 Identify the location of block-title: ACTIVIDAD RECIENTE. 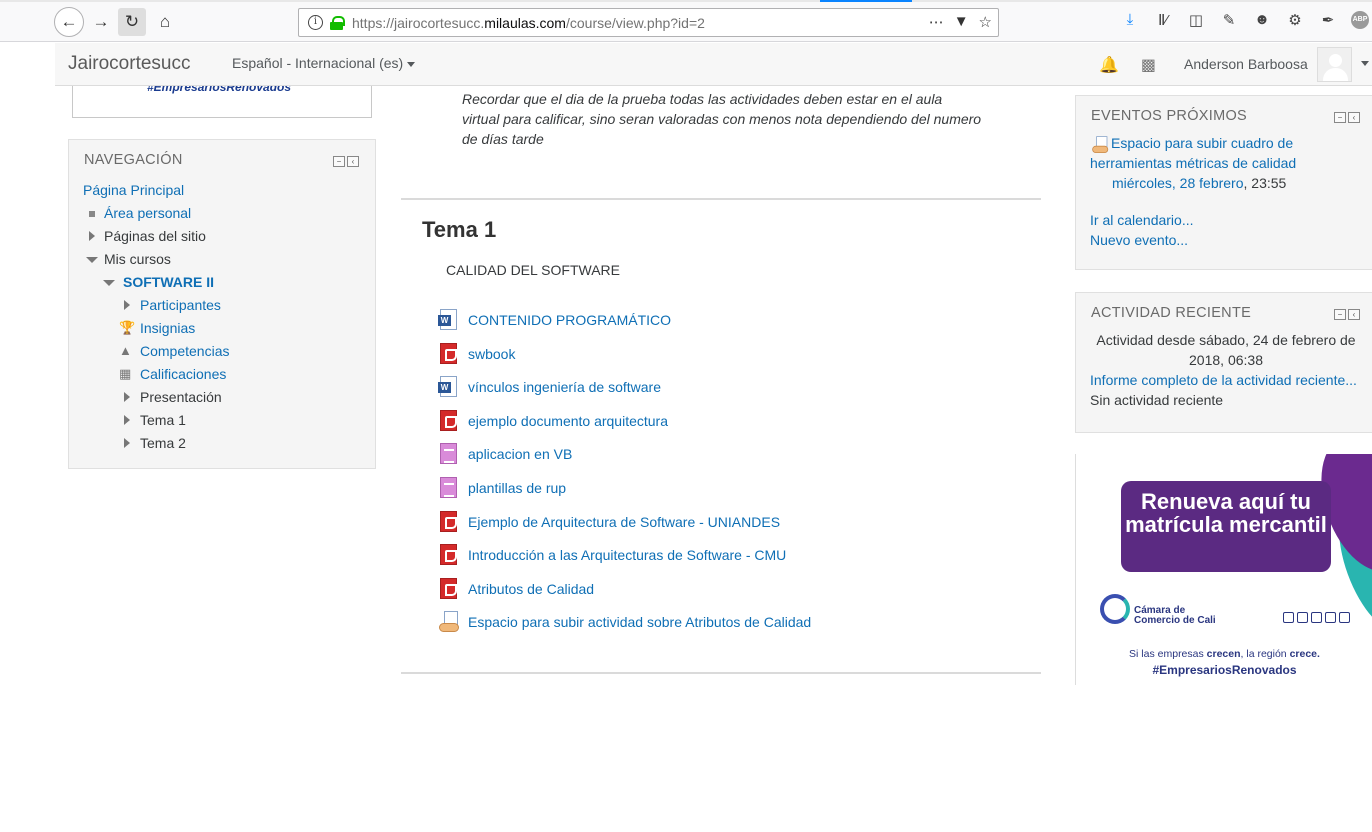
(1171, 313).